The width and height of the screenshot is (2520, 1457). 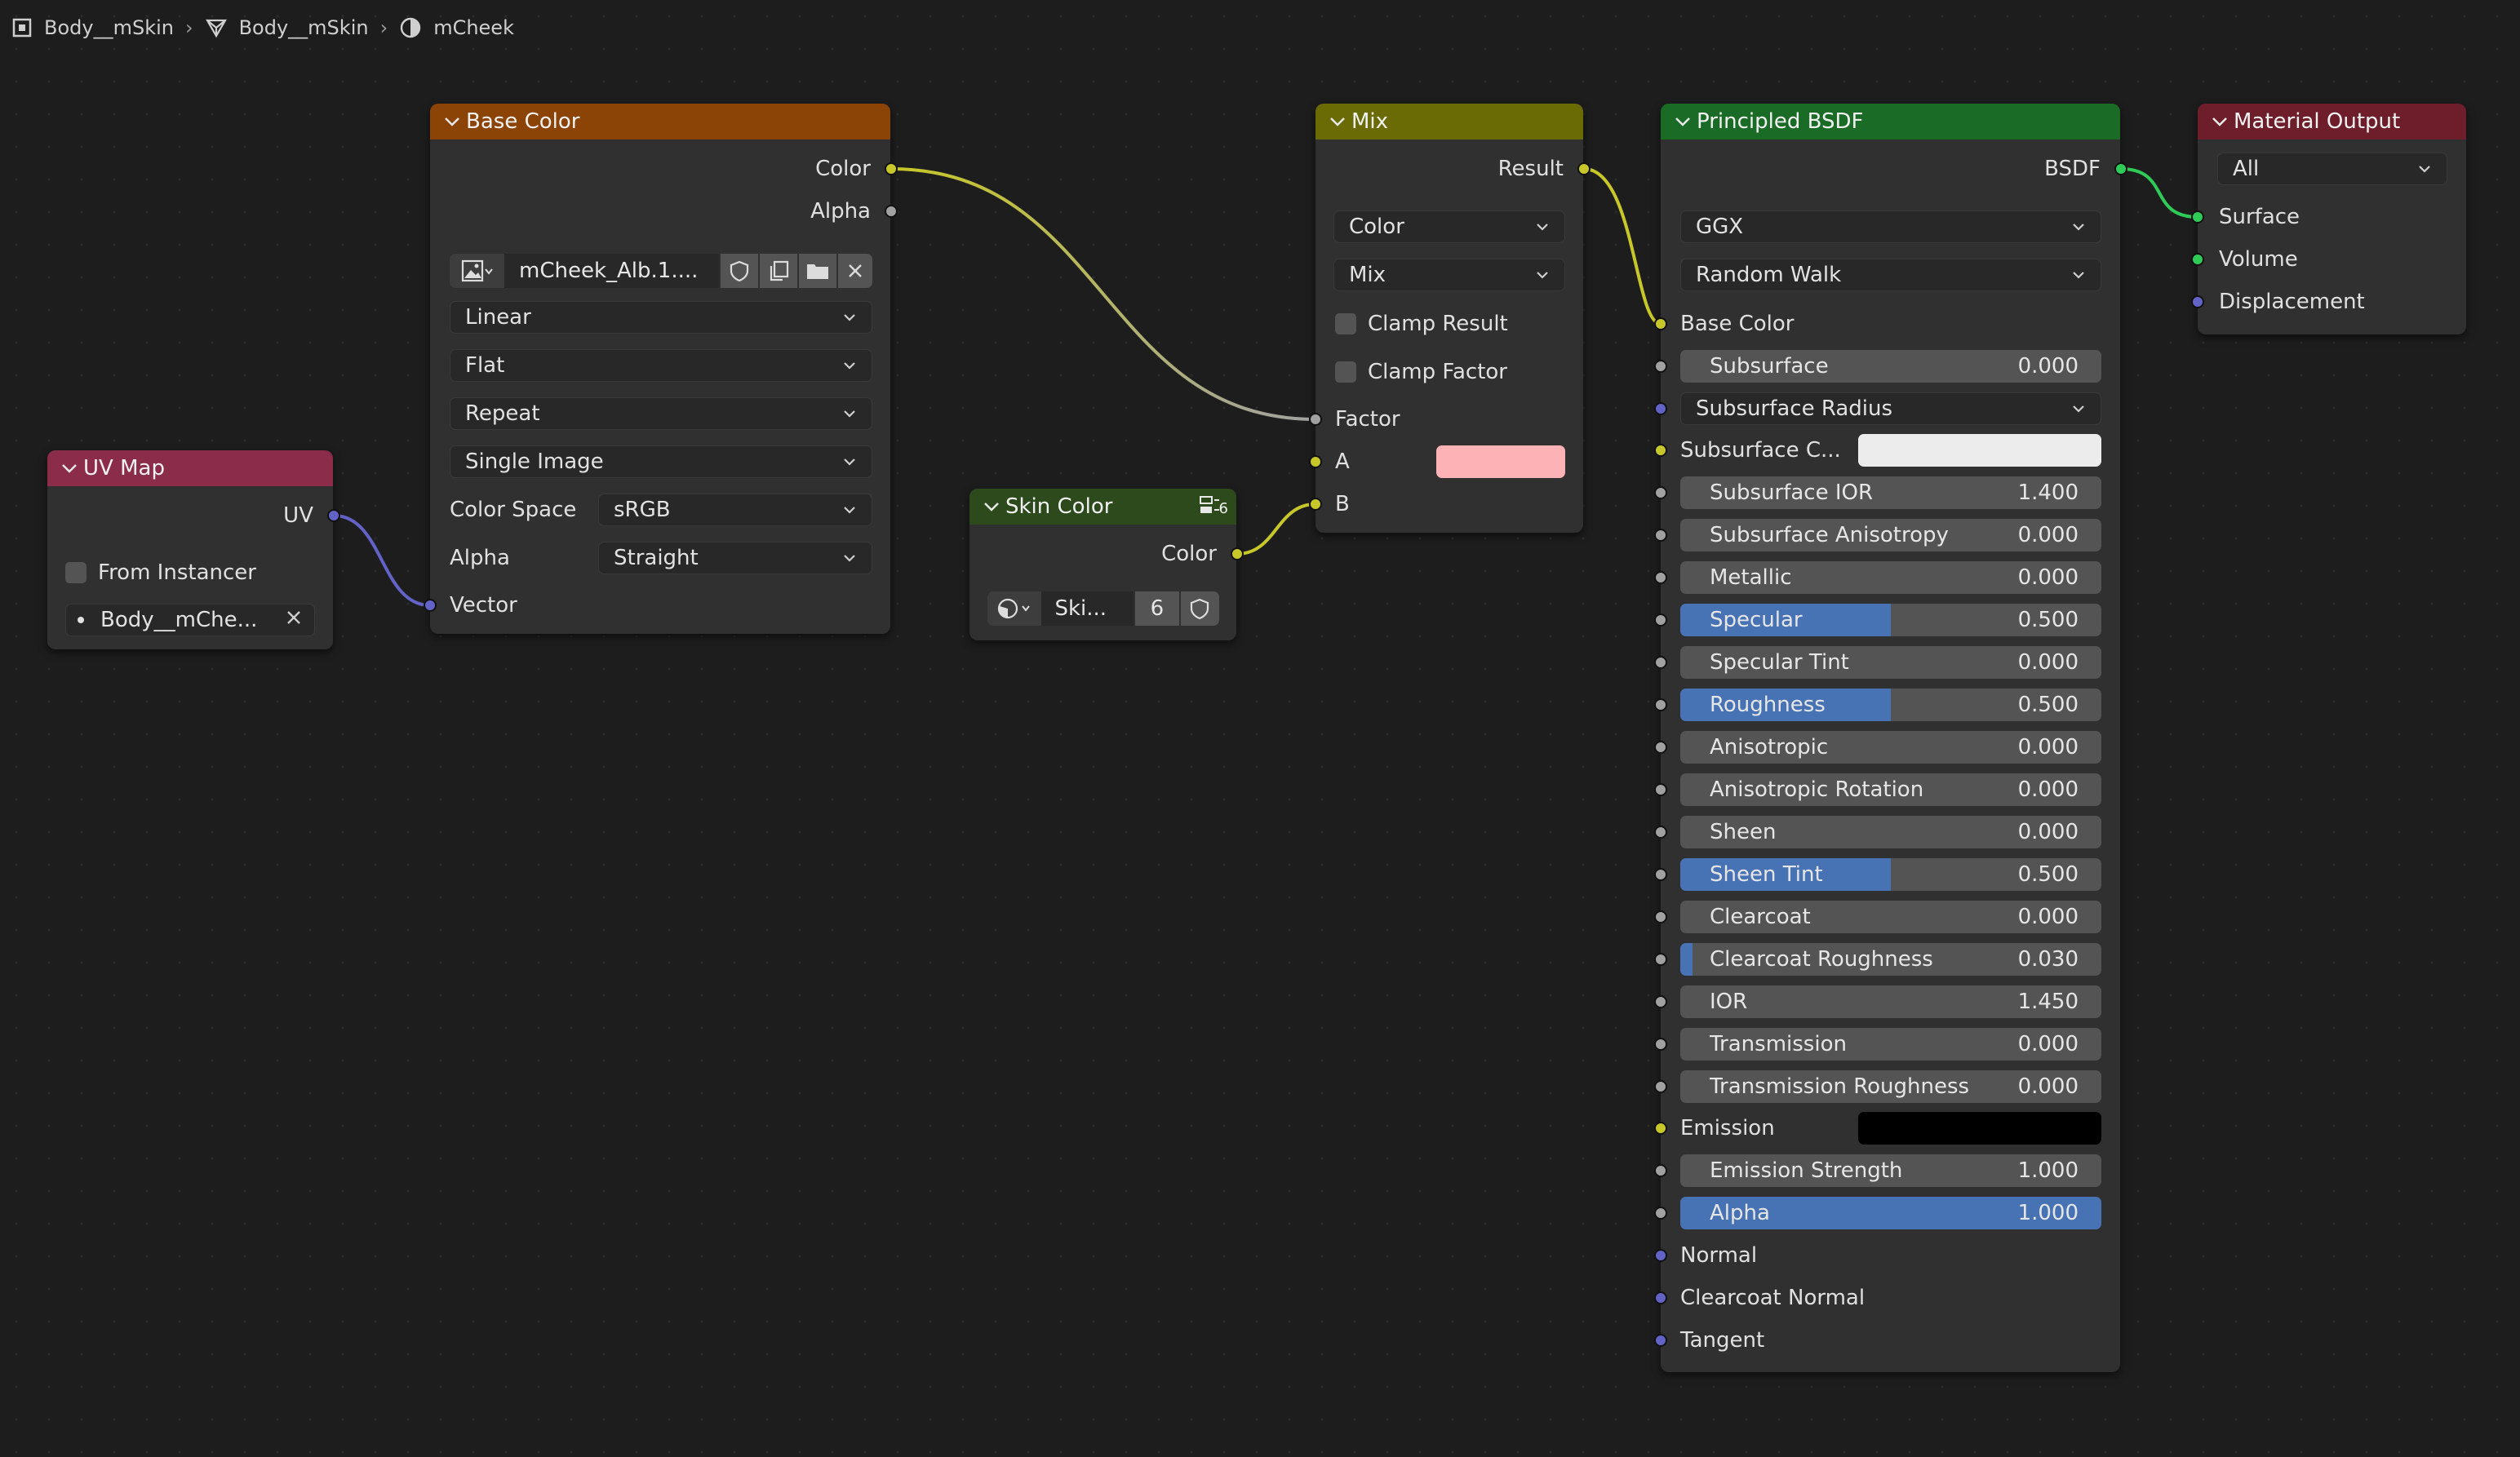 I want to click on surface-input-socket, so click(x=2197, y=217).